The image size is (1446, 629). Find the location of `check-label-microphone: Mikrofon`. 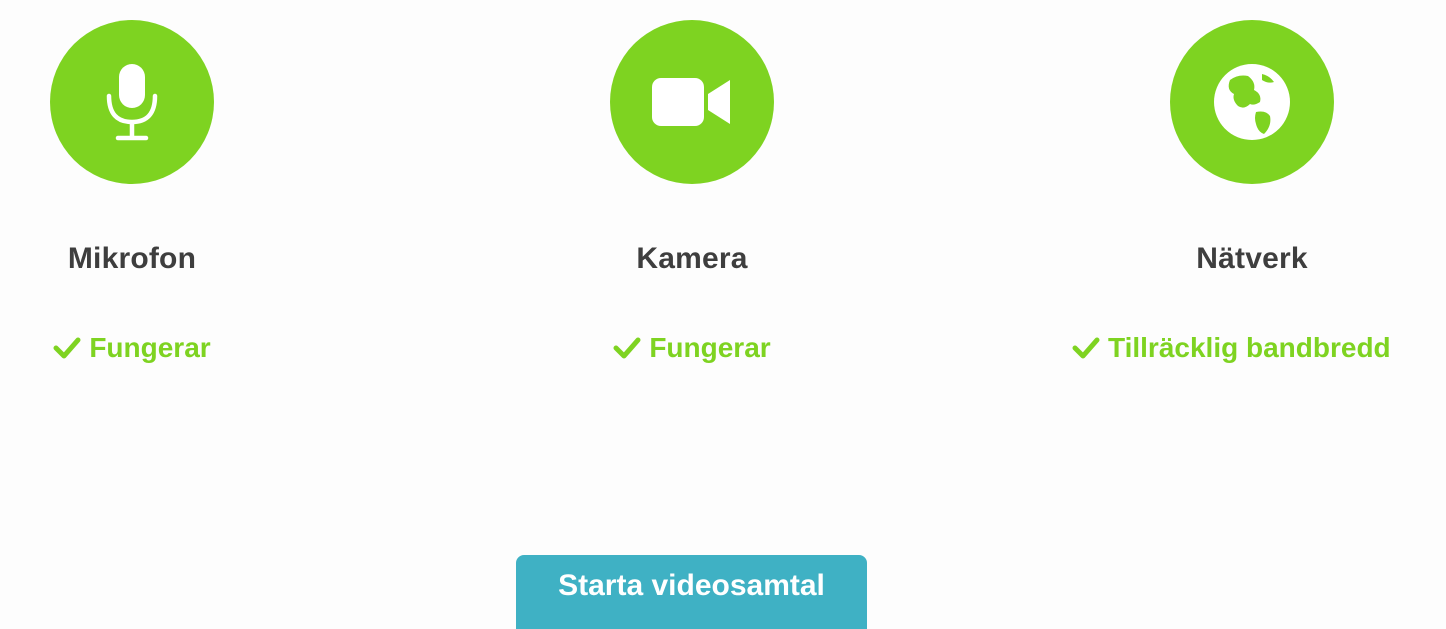

check-label-microphone: Mikrofon is located at coordinates (132, 258).